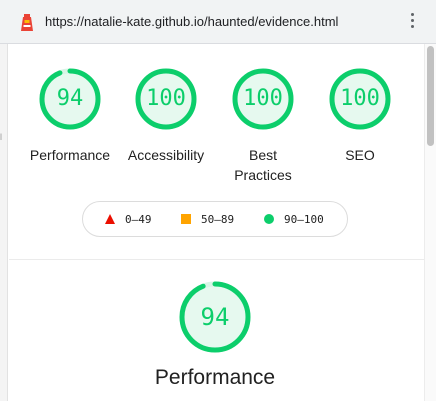 This screenshot has height=401, width=436. Describe the element at coordinates (70, 155) in the screenshot. I see `gauge-label: Performance` at that location.